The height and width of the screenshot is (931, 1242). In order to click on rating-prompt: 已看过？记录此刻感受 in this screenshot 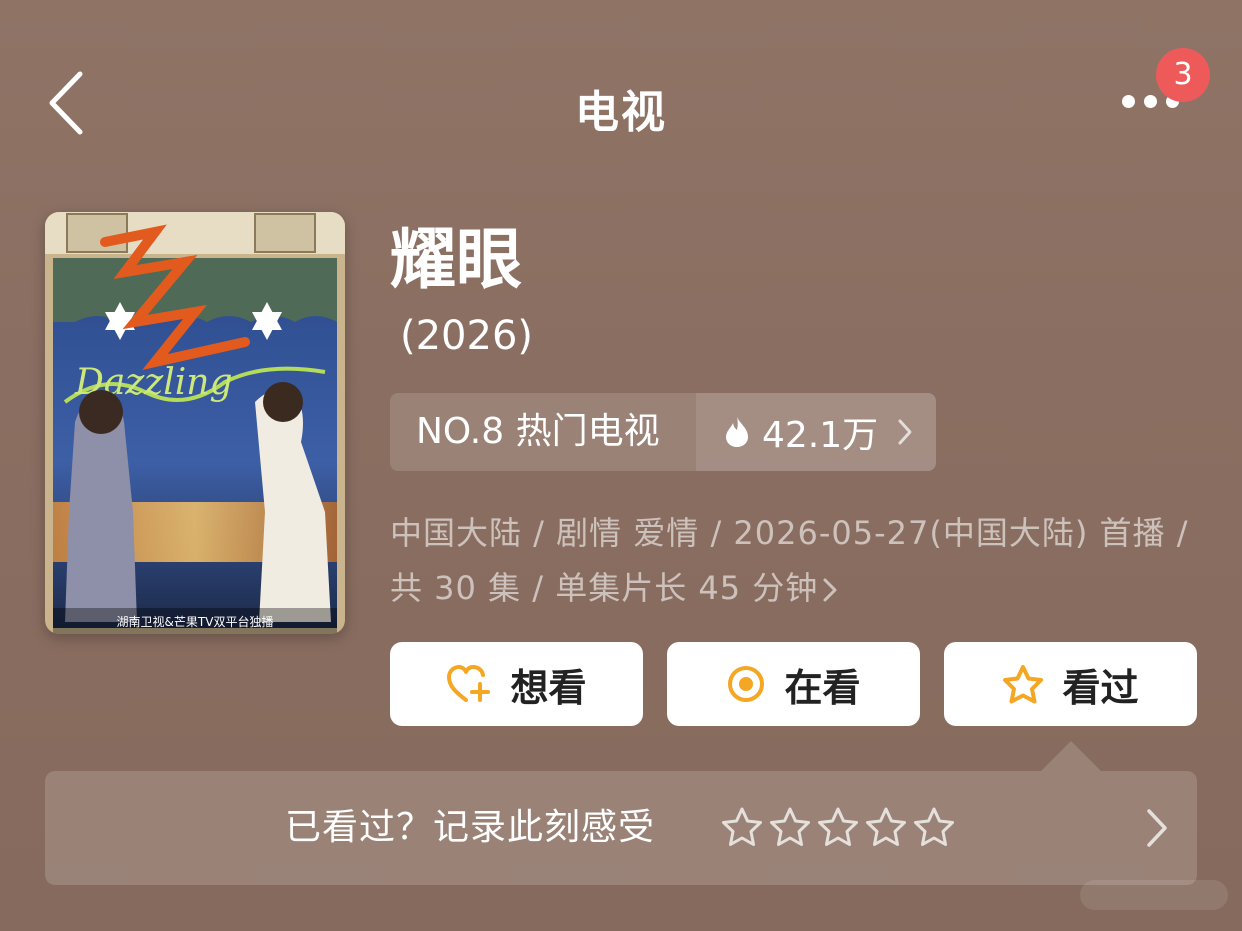, I will do `click(470, 827)`.